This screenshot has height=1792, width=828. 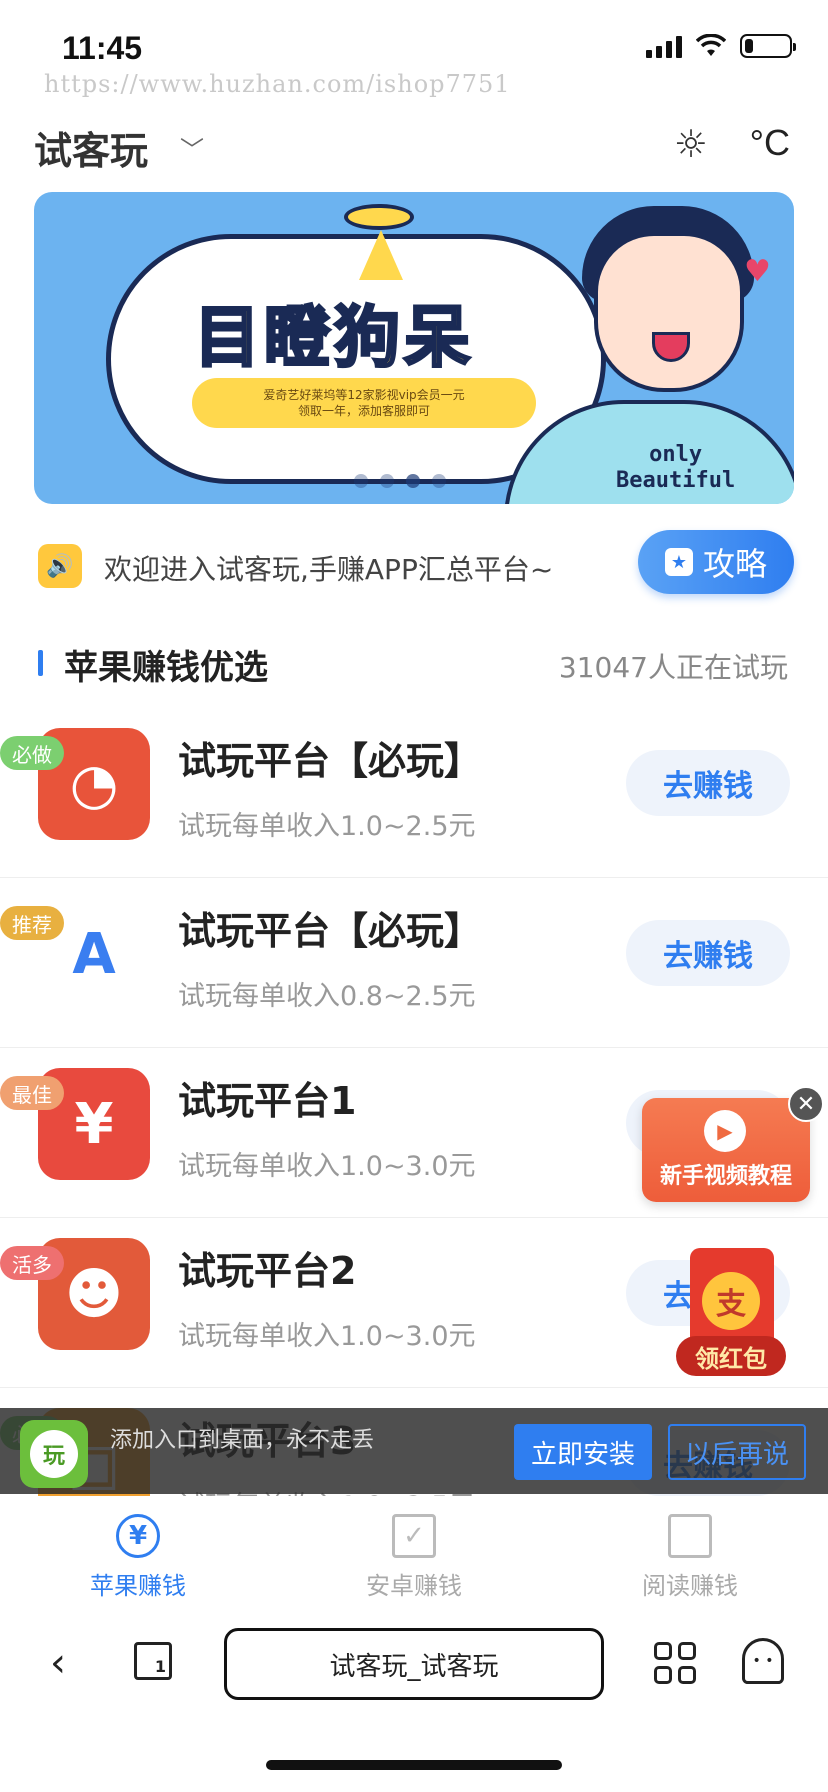 I want to click on notice-bar: 🔊 欢迎进入试客玩,手赚APP汇总平台~ ★ 攻略, so click(x=414, y=566).